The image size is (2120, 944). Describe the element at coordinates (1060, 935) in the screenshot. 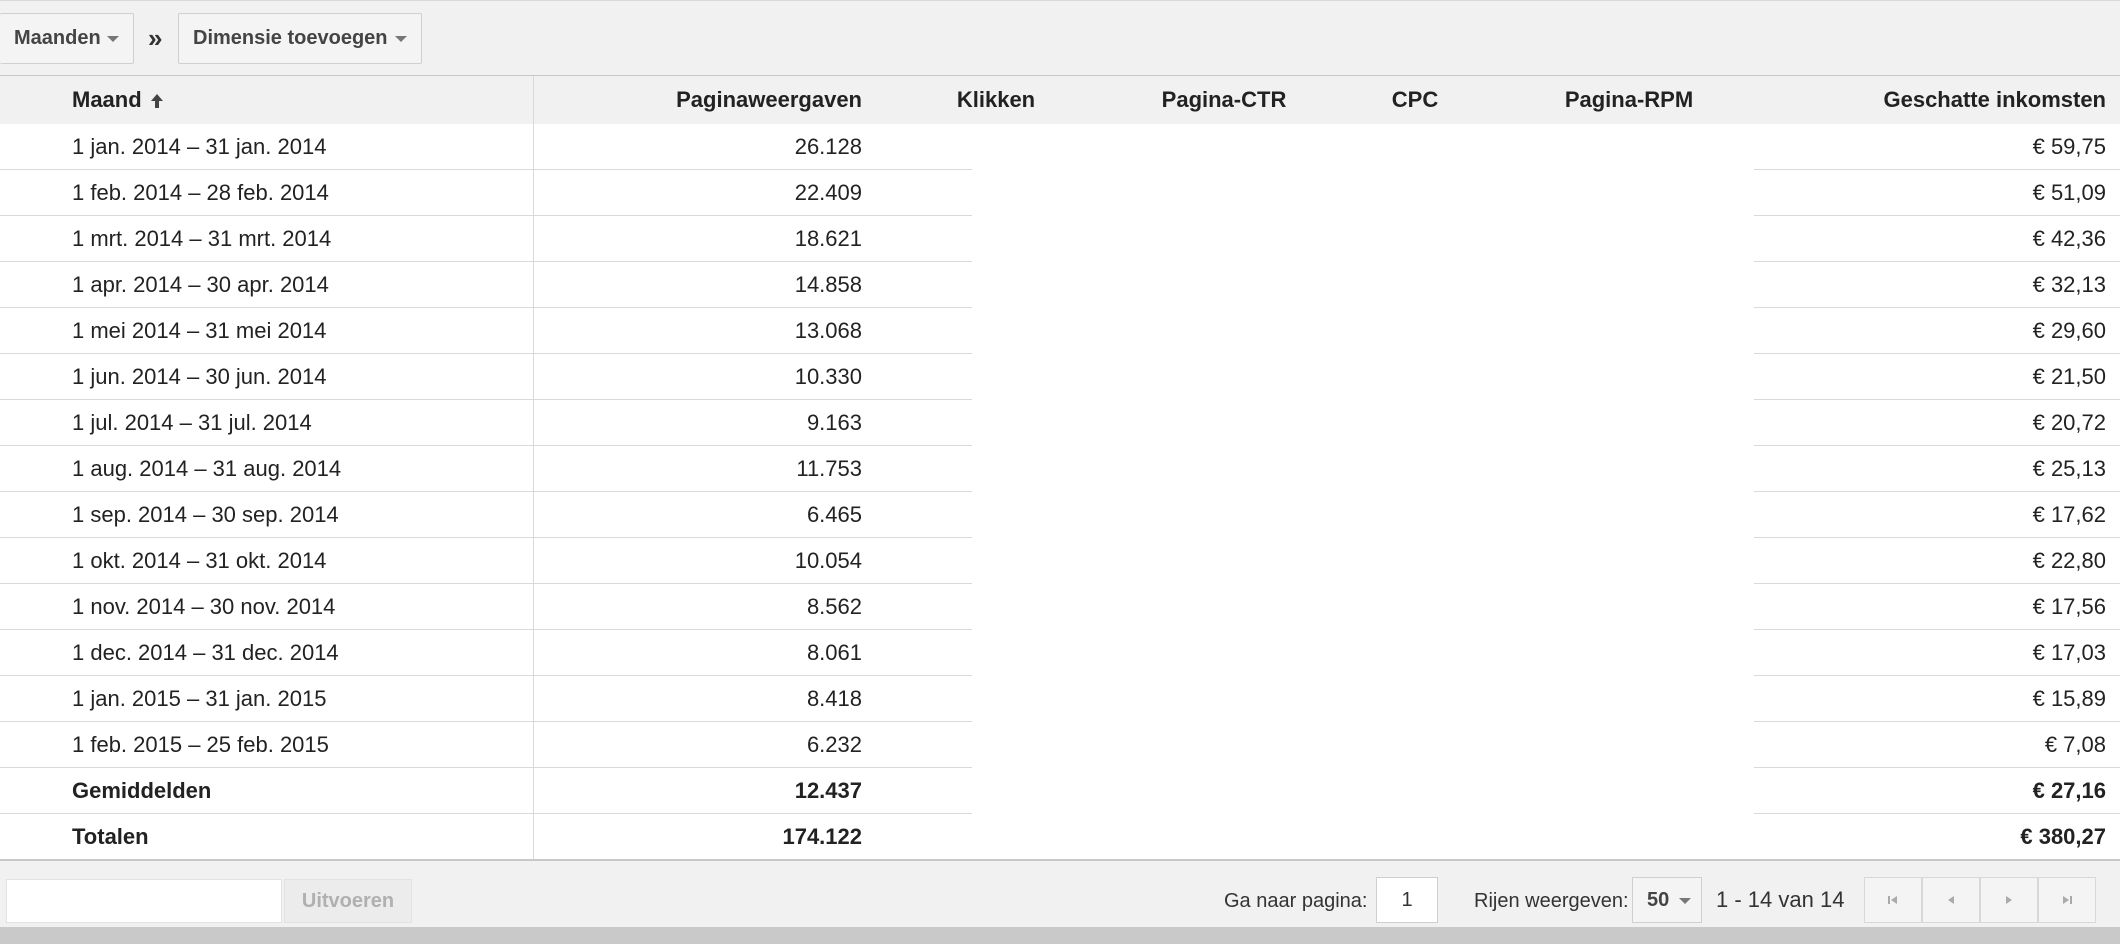

I see `bottom-strip` at that location.